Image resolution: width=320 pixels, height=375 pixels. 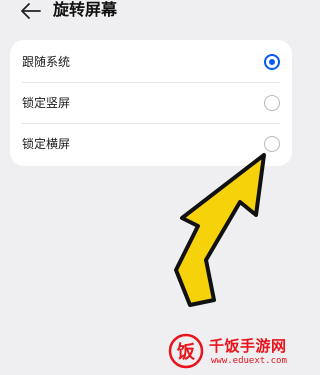 I want to click on top-bar: 旋转屏幕, so click(x=151, y=11).